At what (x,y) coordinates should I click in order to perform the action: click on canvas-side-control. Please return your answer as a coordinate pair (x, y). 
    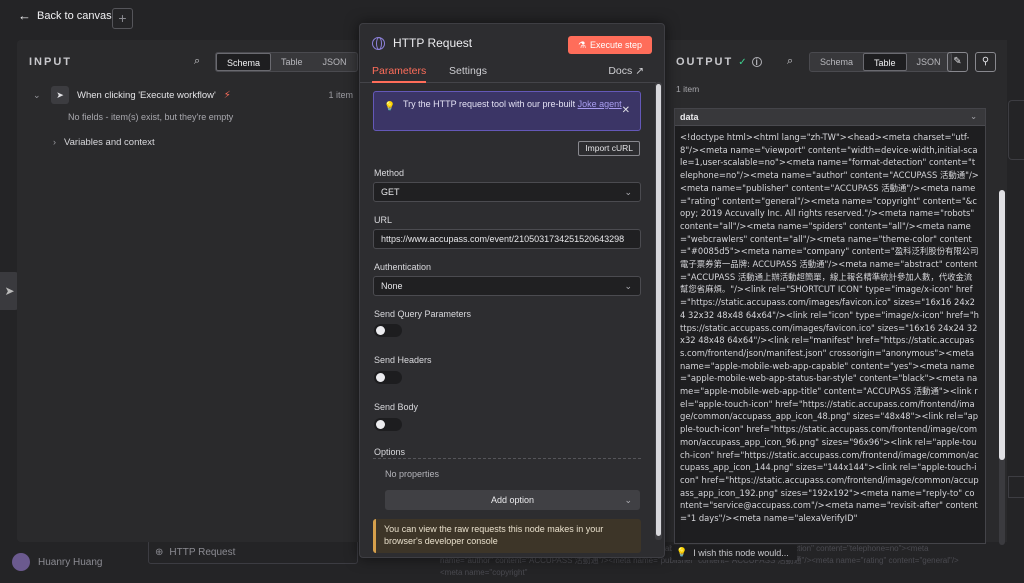
    Looking at the image, I should click on (1016, 130).